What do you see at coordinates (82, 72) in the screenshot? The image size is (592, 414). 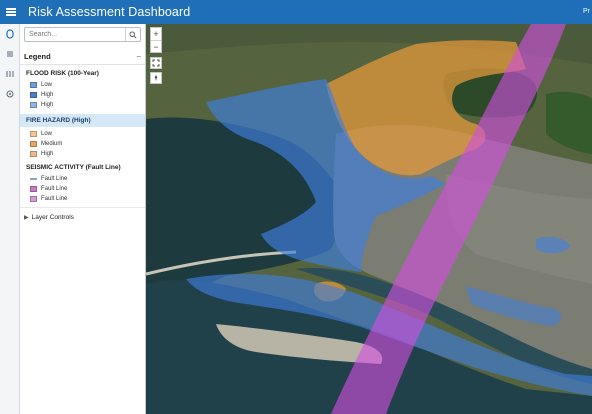 I see `legend-group-flood: FLOOD RISK (100-Year)` at bounding box center [82, 72].